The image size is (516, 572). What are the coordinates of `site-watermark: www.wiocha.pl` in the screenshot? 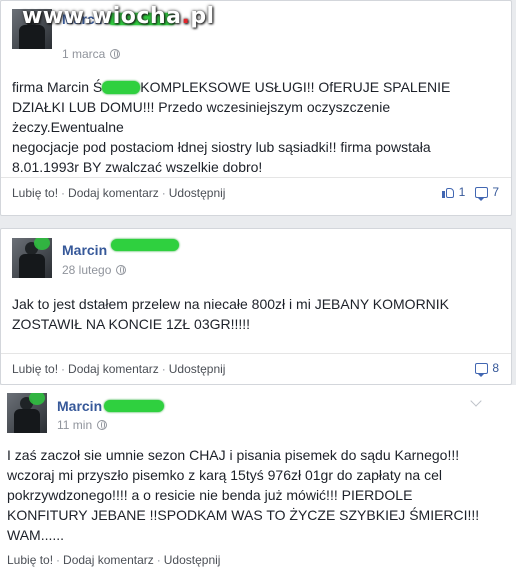 It's located at (118, 16).